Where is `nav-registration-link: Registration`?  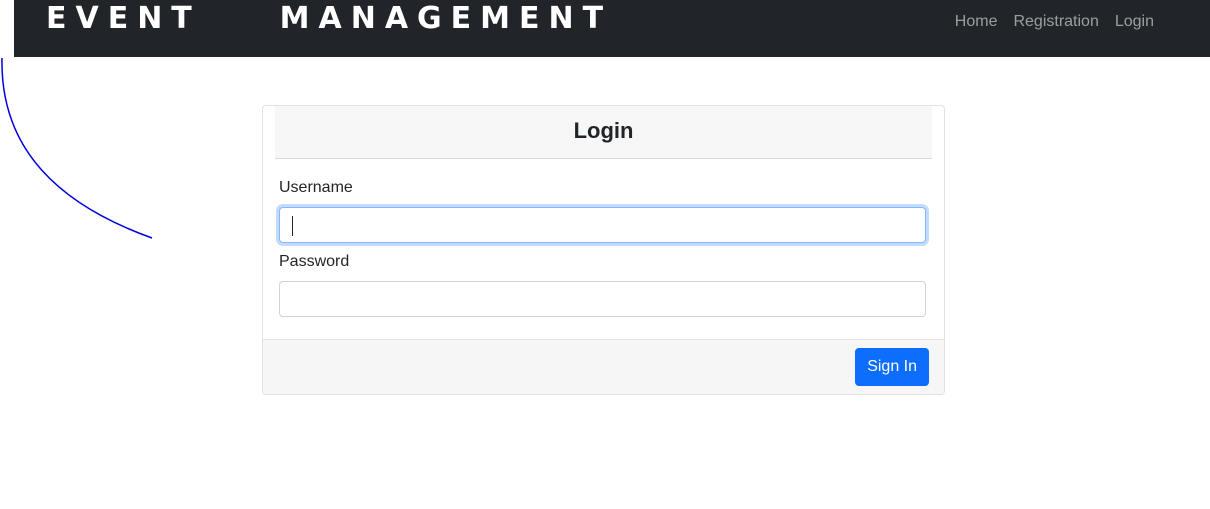
nav-registration-link: Registration is located at coordinates (1055, 22).